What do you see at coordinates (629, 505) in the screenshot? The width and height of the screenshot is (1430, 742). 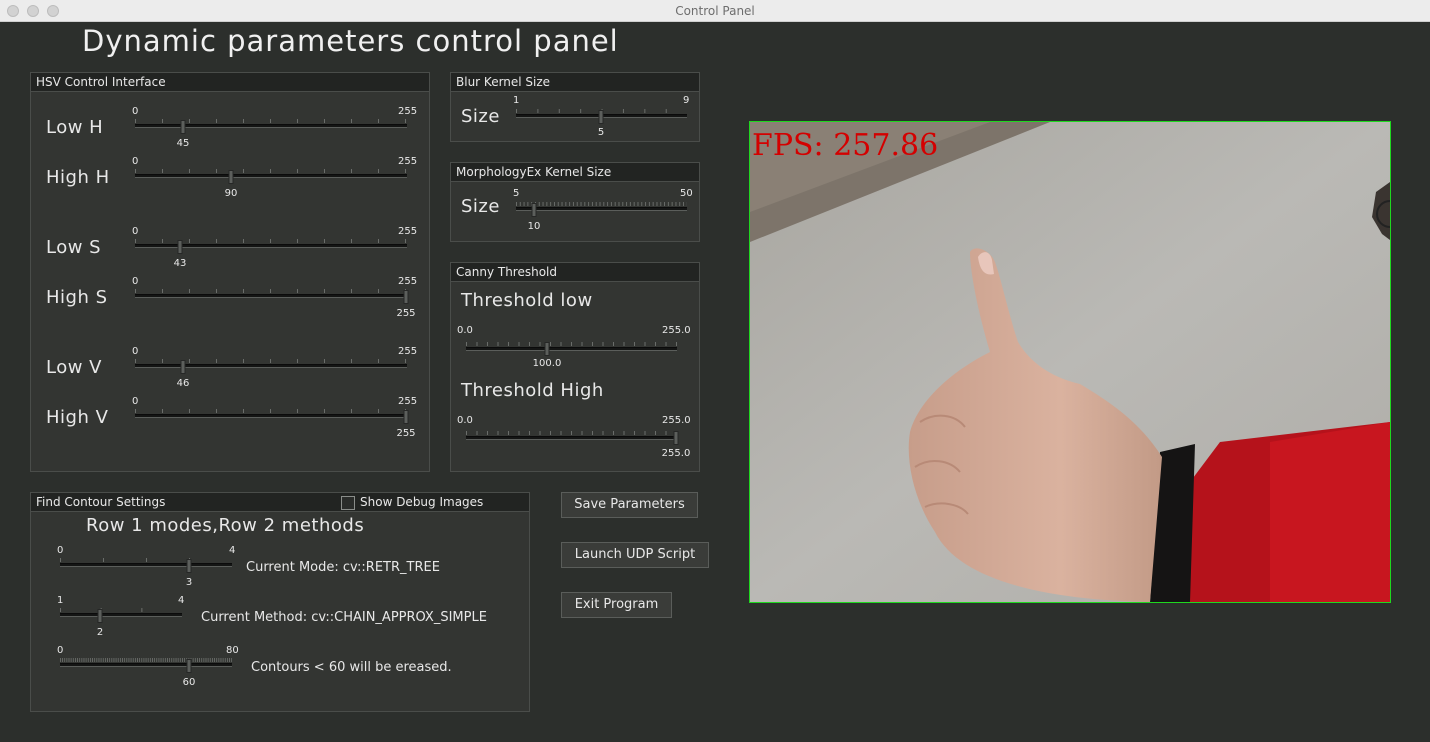 I see `save-parameters-button: Save Parameters` at bounding box center [629, 505].